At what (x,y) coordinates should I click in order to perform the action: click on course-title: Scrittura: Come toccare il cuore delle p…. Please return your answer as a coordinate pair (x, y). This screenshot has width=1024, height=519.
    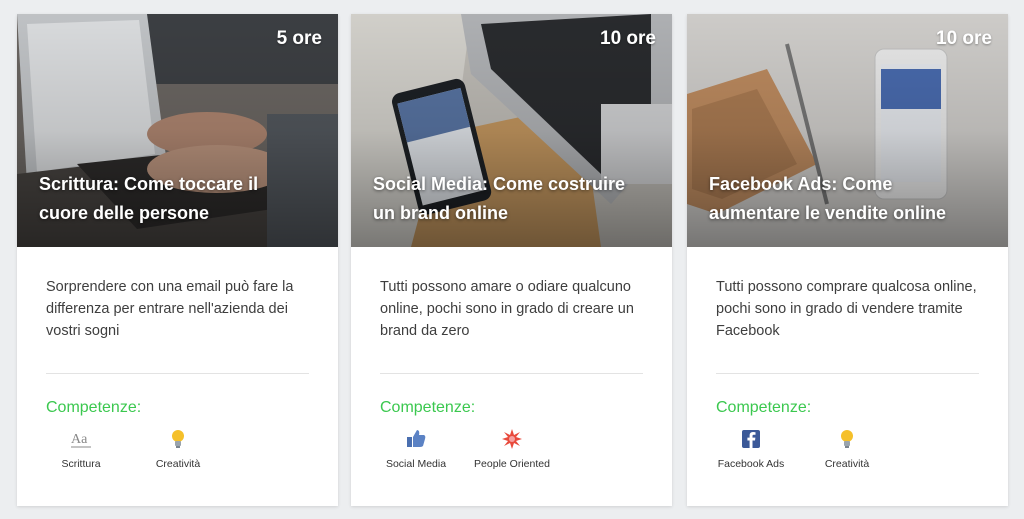
    Looking at the image, I should click on (174, 199).